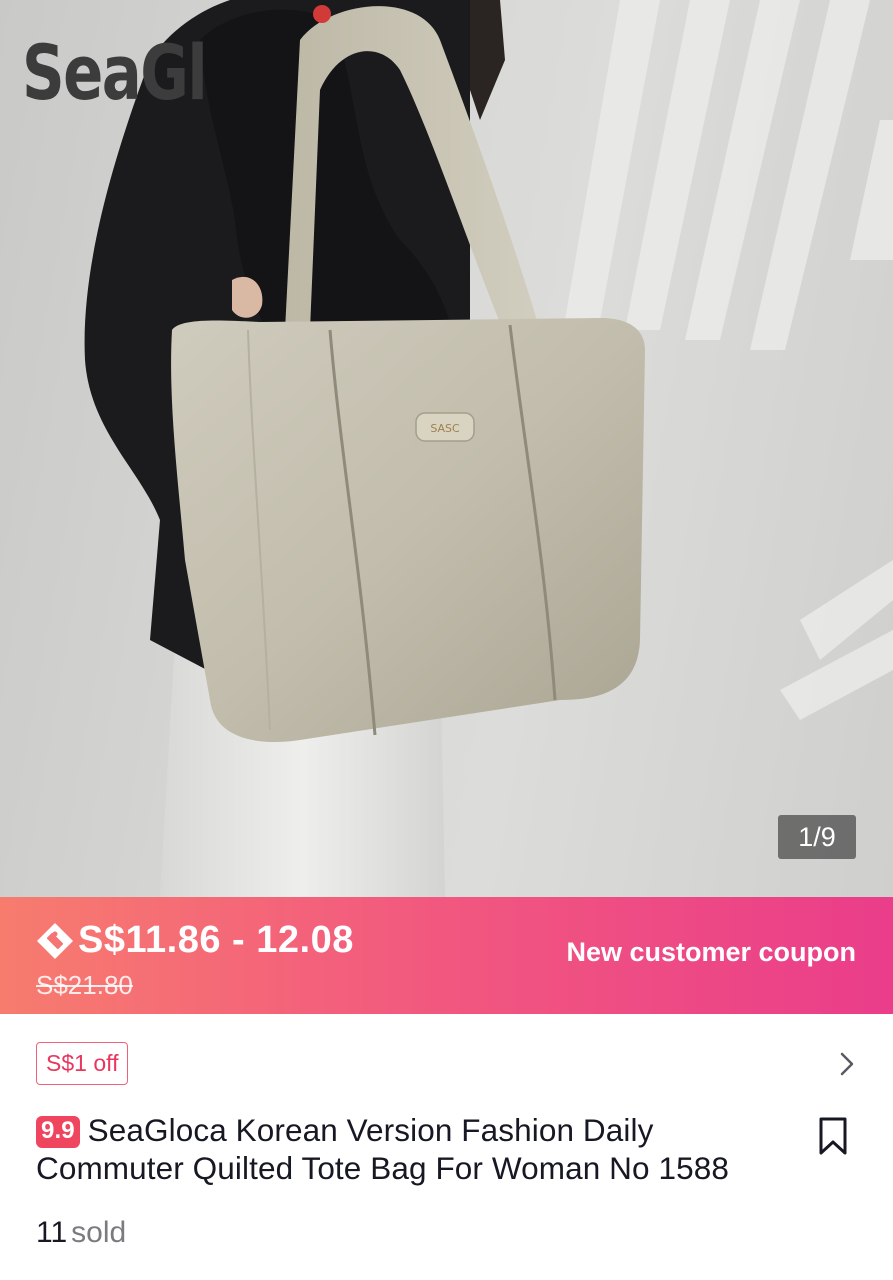  I want to click on image-counter: 1/9, so click(817, 837).